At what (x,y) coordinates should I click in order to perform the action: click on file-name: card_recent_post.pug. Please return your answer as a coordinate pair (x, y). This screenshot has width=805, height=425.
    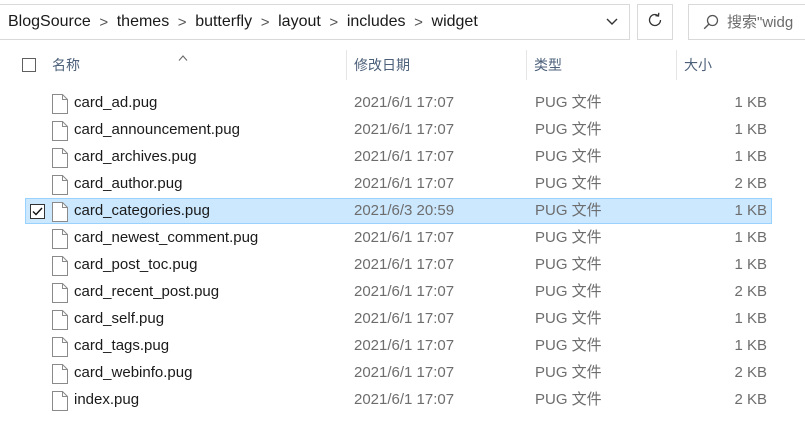
    Looking at the image, I should click on (146, 292).